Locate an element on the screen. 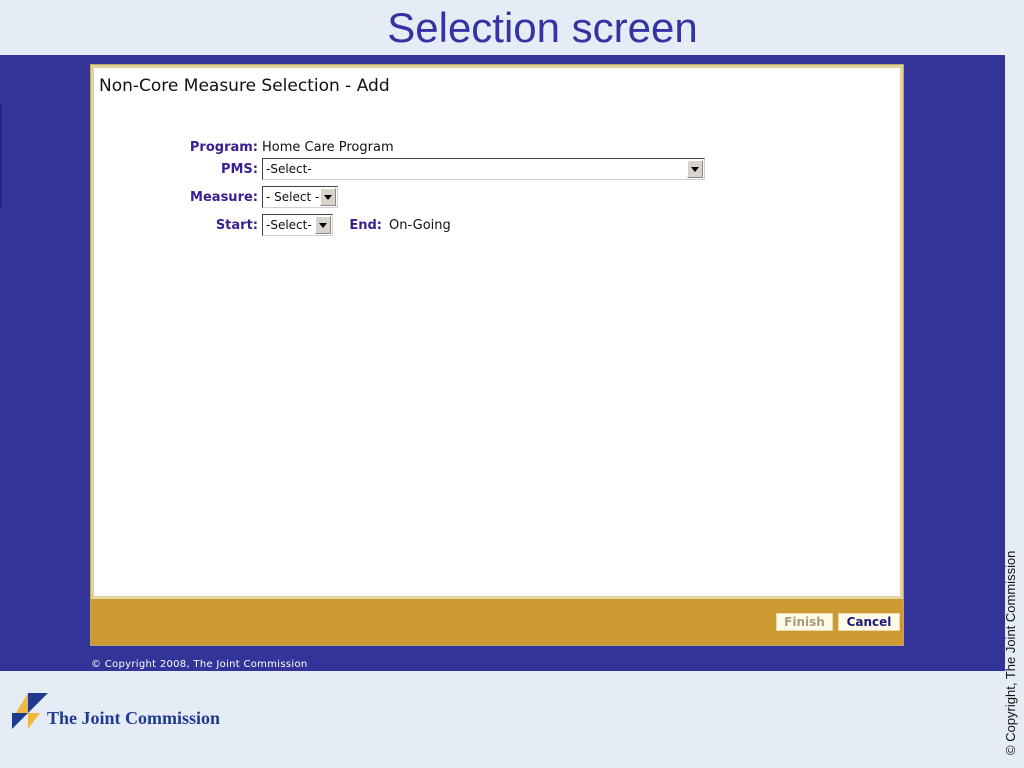 This screenshot has width=1024, height=768. program-value: Home Care Program is located at coordinates (328, 147).